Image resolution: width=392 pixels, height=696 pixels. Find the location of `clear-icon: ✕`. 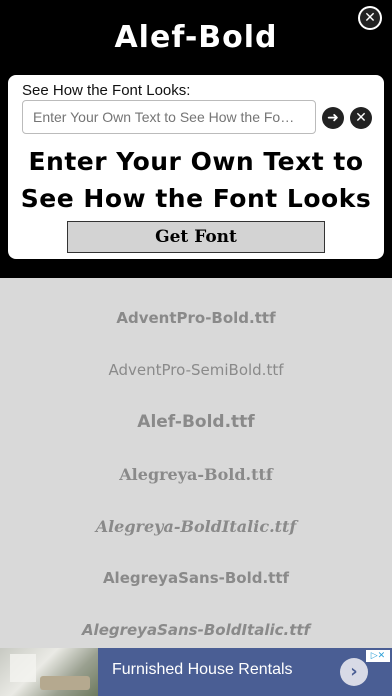

clear-icon: ✕ is located at coordinates (361, 118).